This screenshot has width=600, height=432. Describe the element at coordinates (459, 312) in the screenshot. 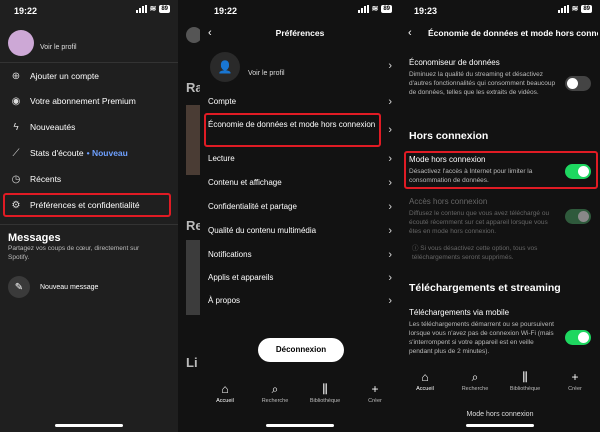

I see `mobile-downloads-title: Téléchargements via mobile` at that location.